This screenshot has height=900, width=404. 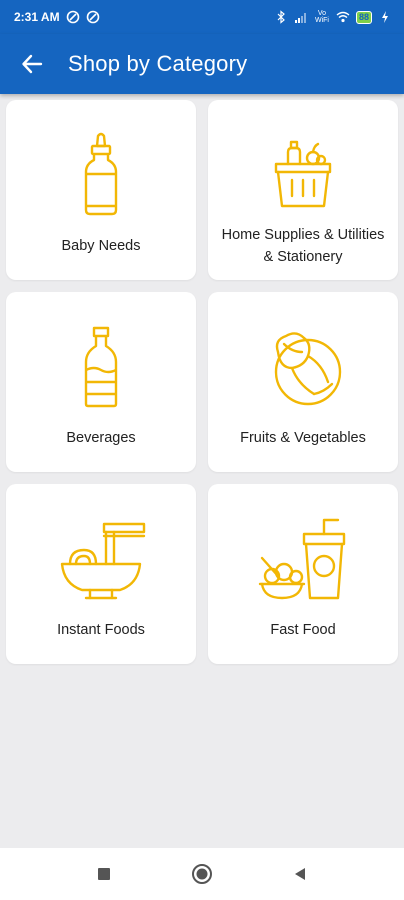 I want to click on status-time: 2:31 AM, so click(x=37, y=17).